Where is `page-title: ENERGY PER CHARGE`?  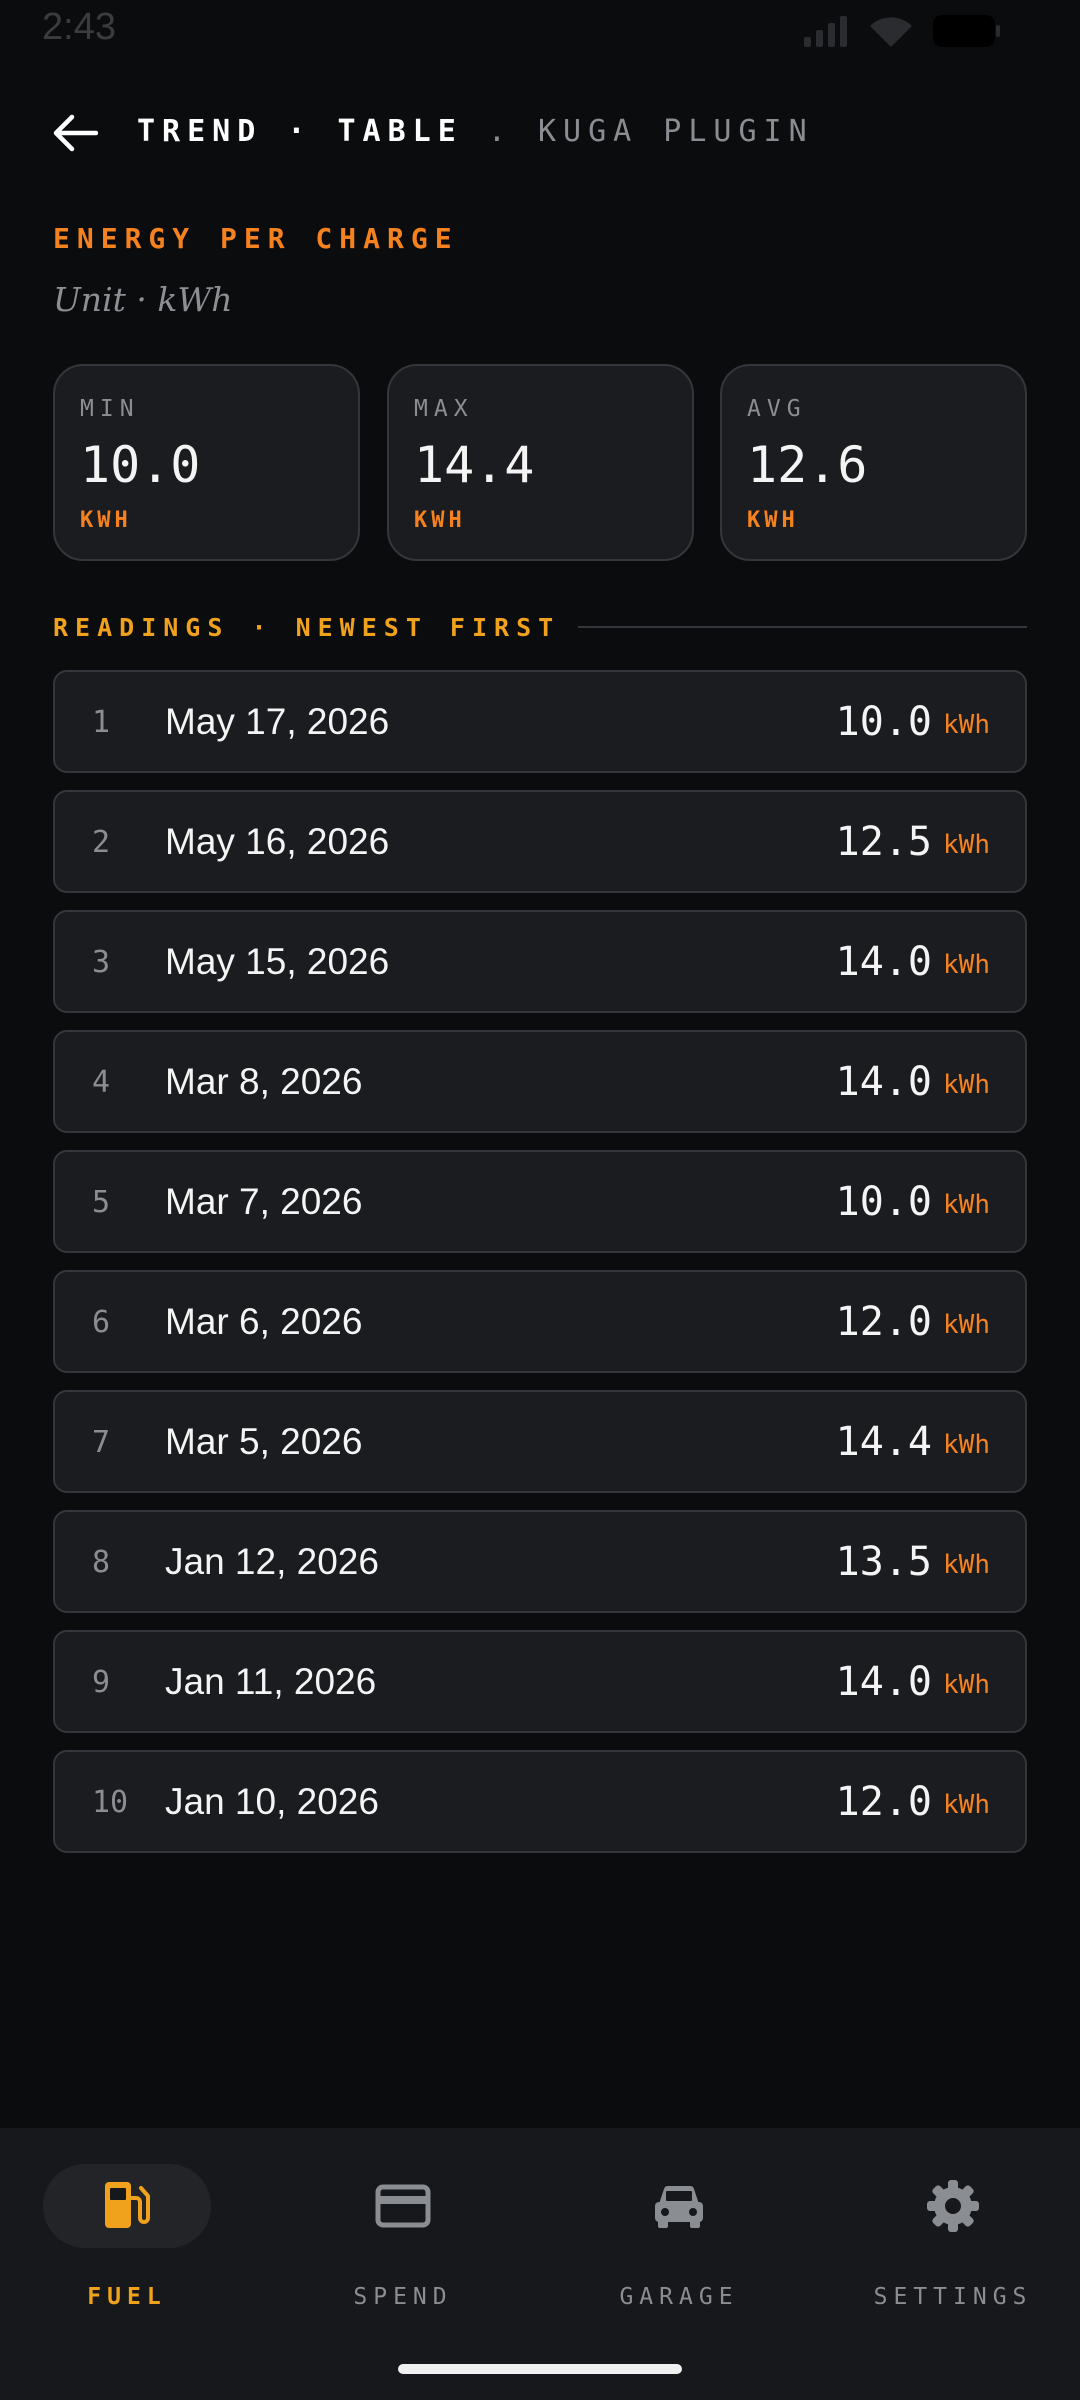
page-title: ENERGY PER CHARGE is located at coordinates (256, 238).